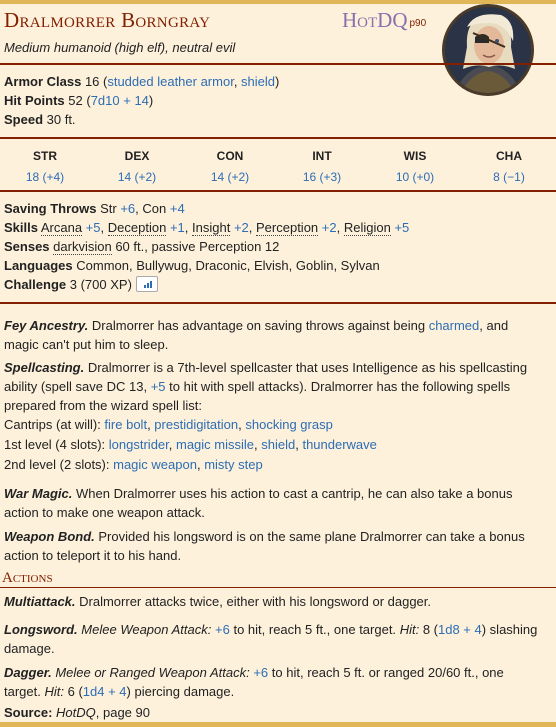 This screenshot has height=727, width=556. I want to click on spell-magic-weapon: magic weapon, so click(155, 464).